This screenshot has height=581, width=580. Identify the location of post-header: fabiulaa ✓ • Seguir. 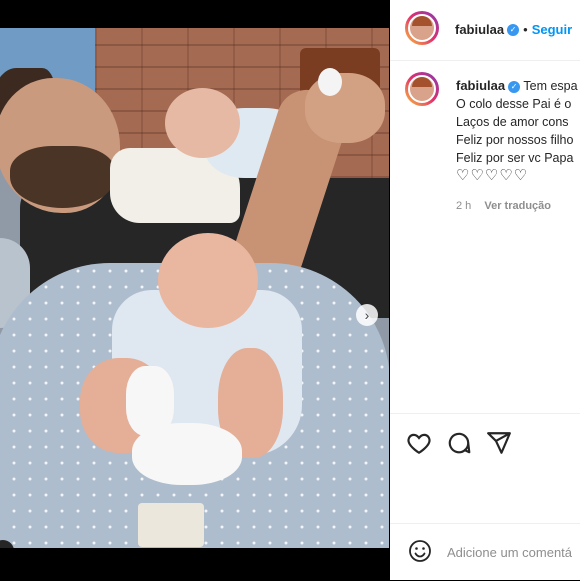
(485, 30).